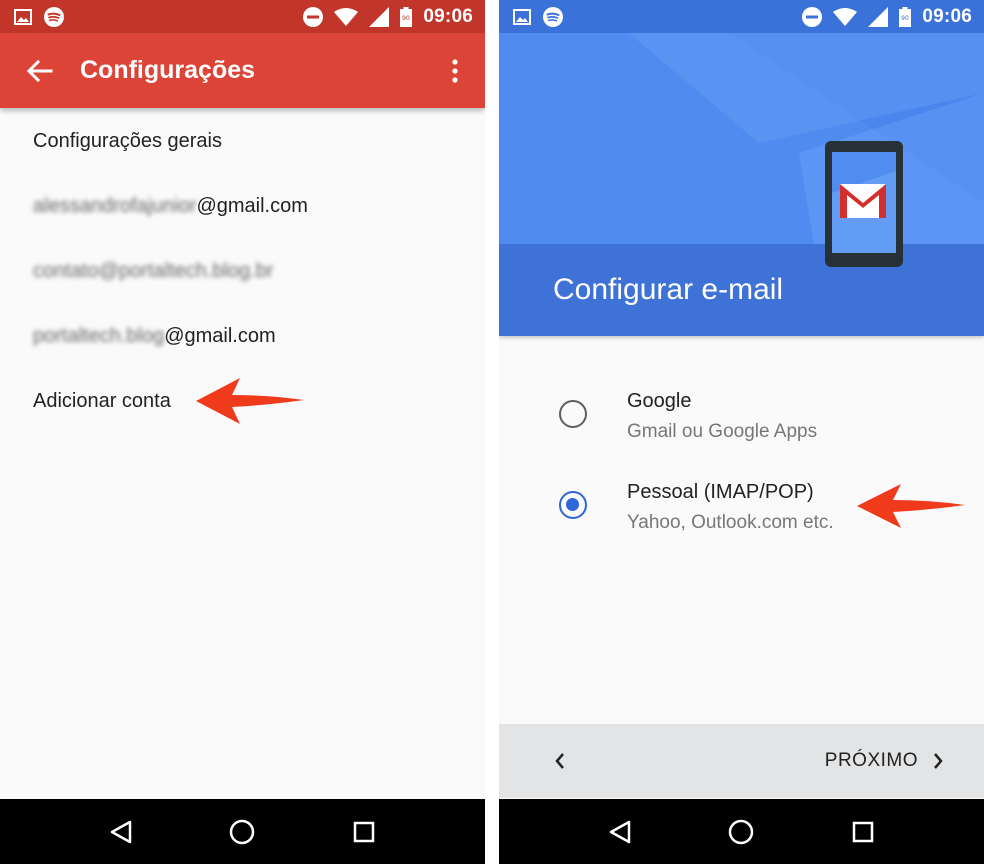 This screenshot has height=864, width=984. I want to click on radio-button-personal, so click(573, 505).